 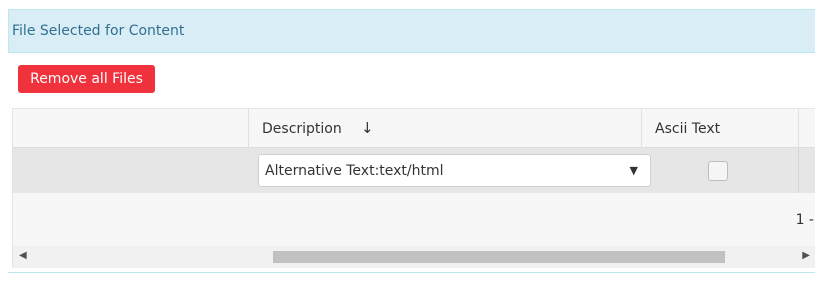 I want to click on remove-all-files-button: Remove all Files, so click(x=86, y=79).